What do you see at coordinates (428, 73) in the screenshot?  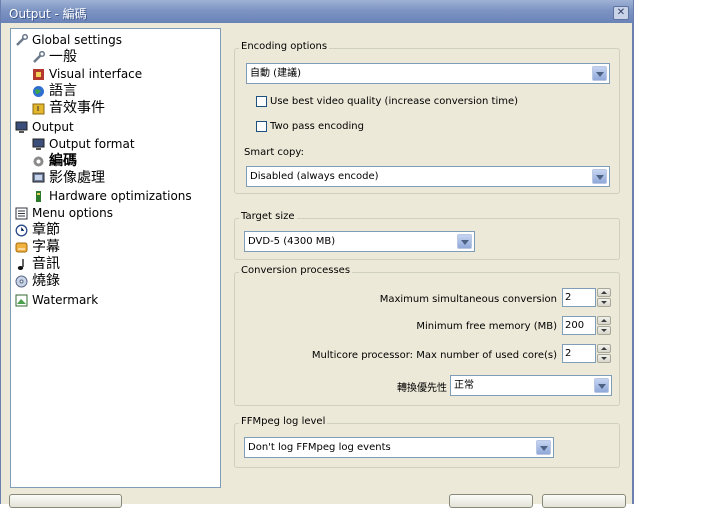 I see `encoding-mode-select: 自動 (建議)` at bounding box center [428, 73].